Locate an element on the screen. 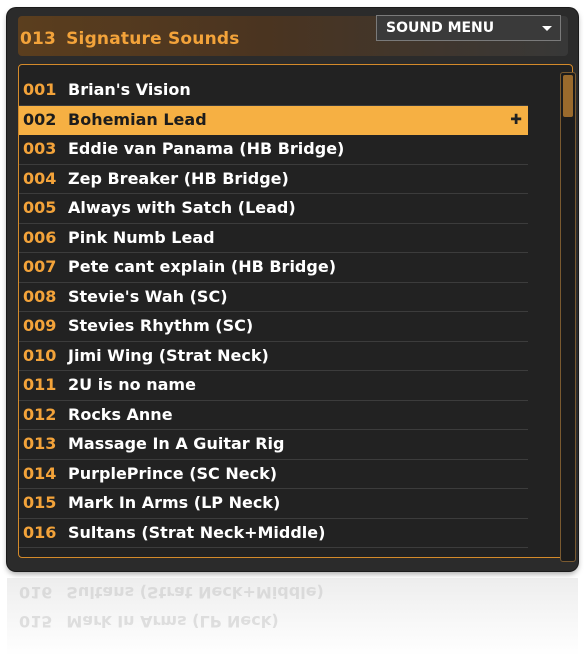  chevron-down-icon is located at coordinates (547, 28).